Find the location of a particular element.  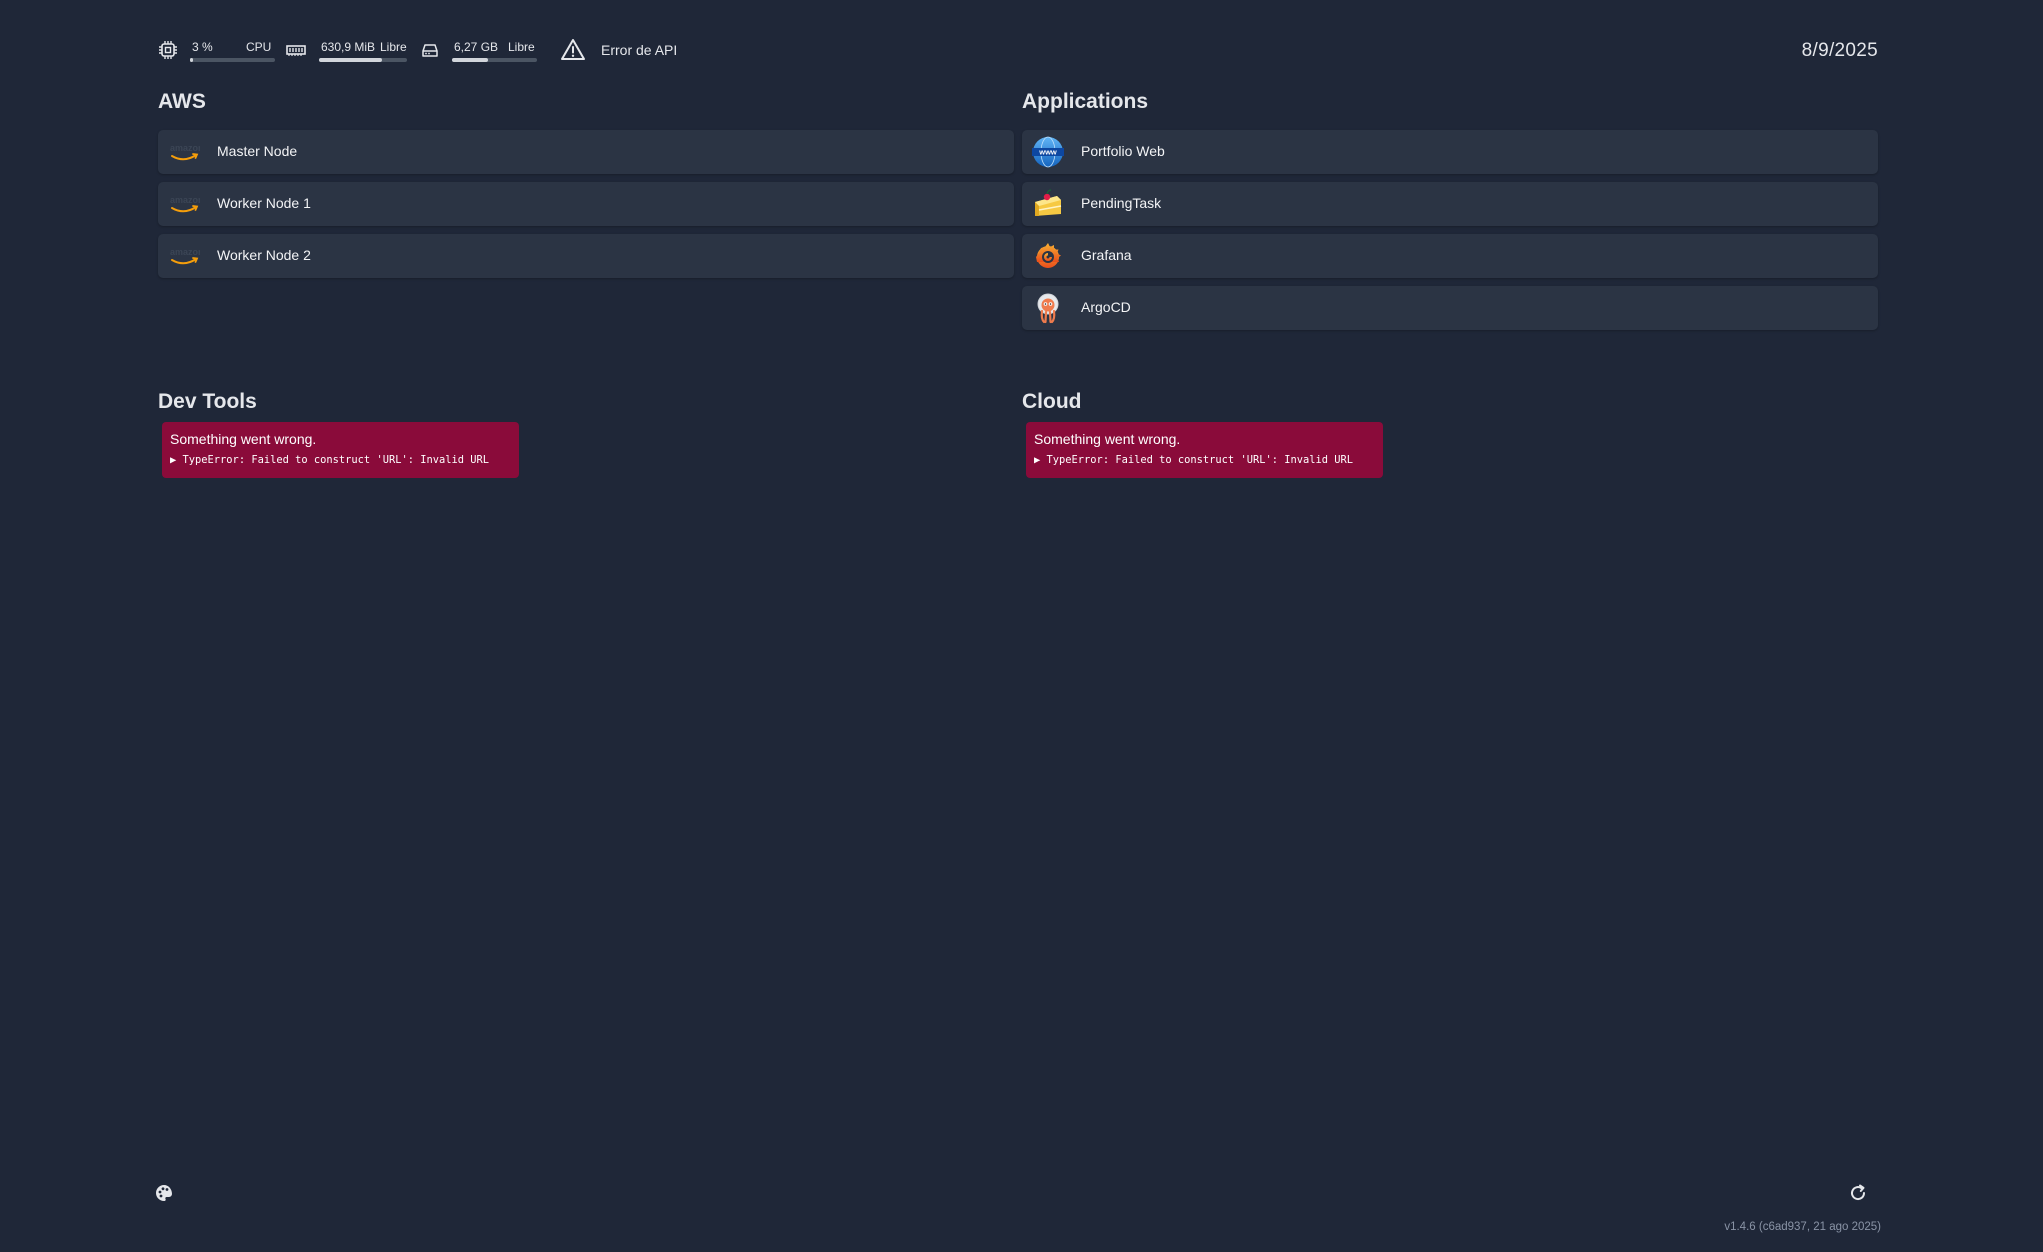

cpu-label: CPU is located at coordinates (259, 47).